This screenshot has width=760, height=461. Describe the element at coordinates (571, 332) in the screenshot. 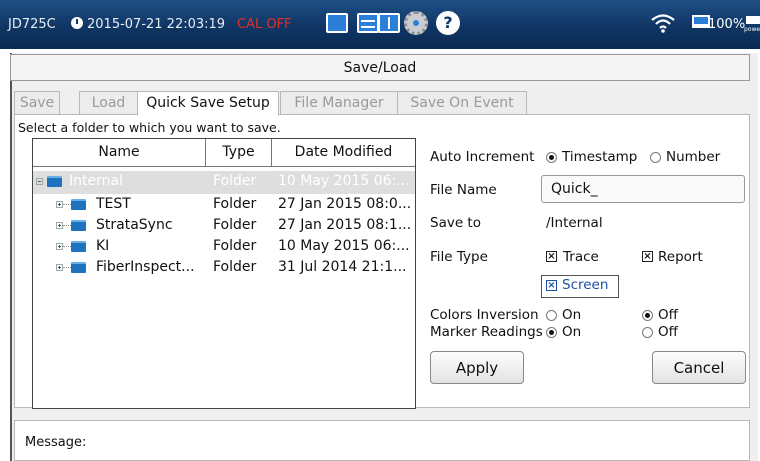

I see `marker-readings-on-label: On` at that location.